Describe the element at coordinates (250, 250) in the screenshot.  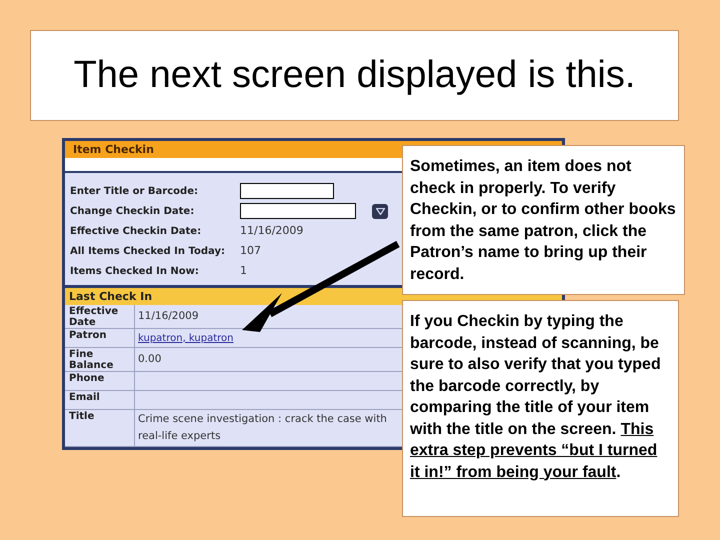
I see `field-value: 107` at that location.